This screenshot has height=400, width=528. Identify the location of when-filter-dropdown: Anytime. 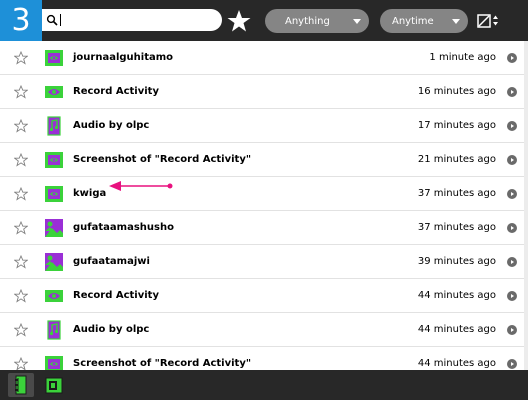
(424, 21).